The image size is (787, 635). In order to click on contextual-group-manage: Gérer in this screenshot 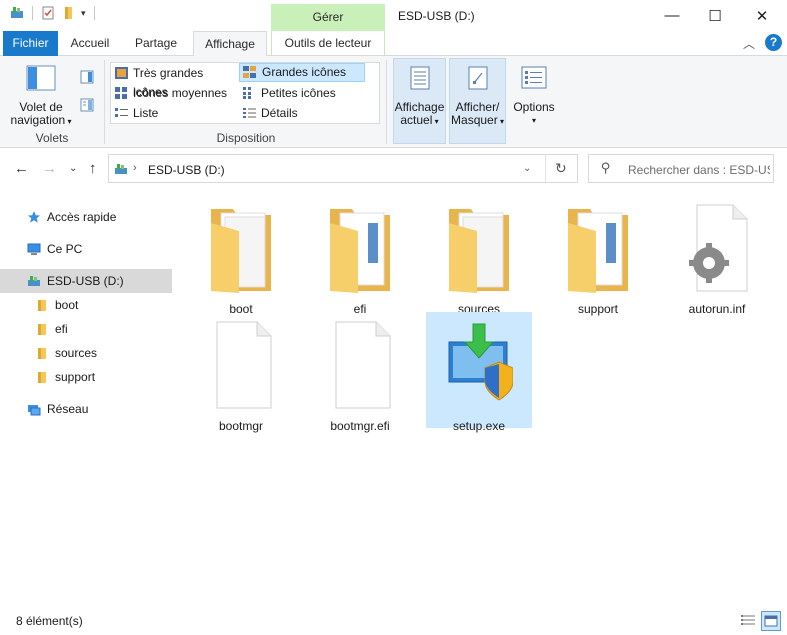, I will do `click(328, 17)`.